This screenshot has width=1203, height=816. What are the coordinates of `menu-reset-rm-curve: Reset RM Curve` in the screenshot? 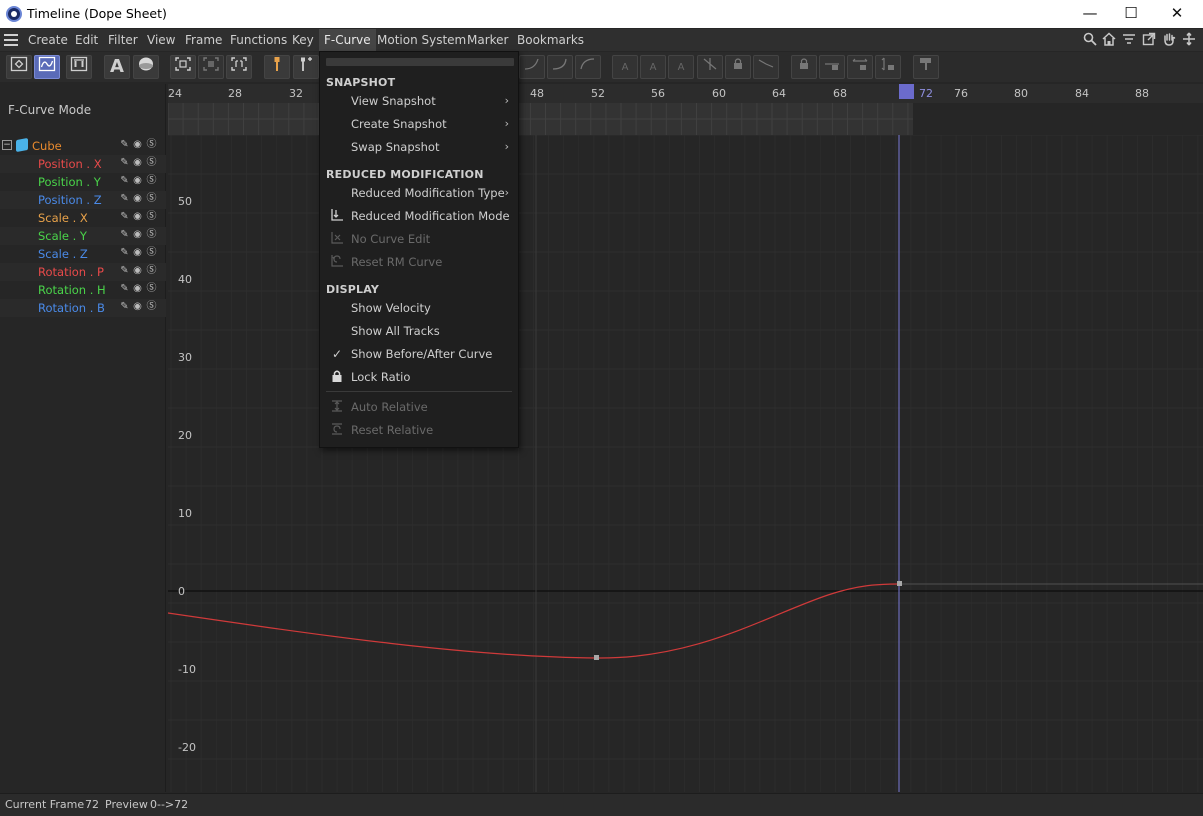 It's located at (419, 262).